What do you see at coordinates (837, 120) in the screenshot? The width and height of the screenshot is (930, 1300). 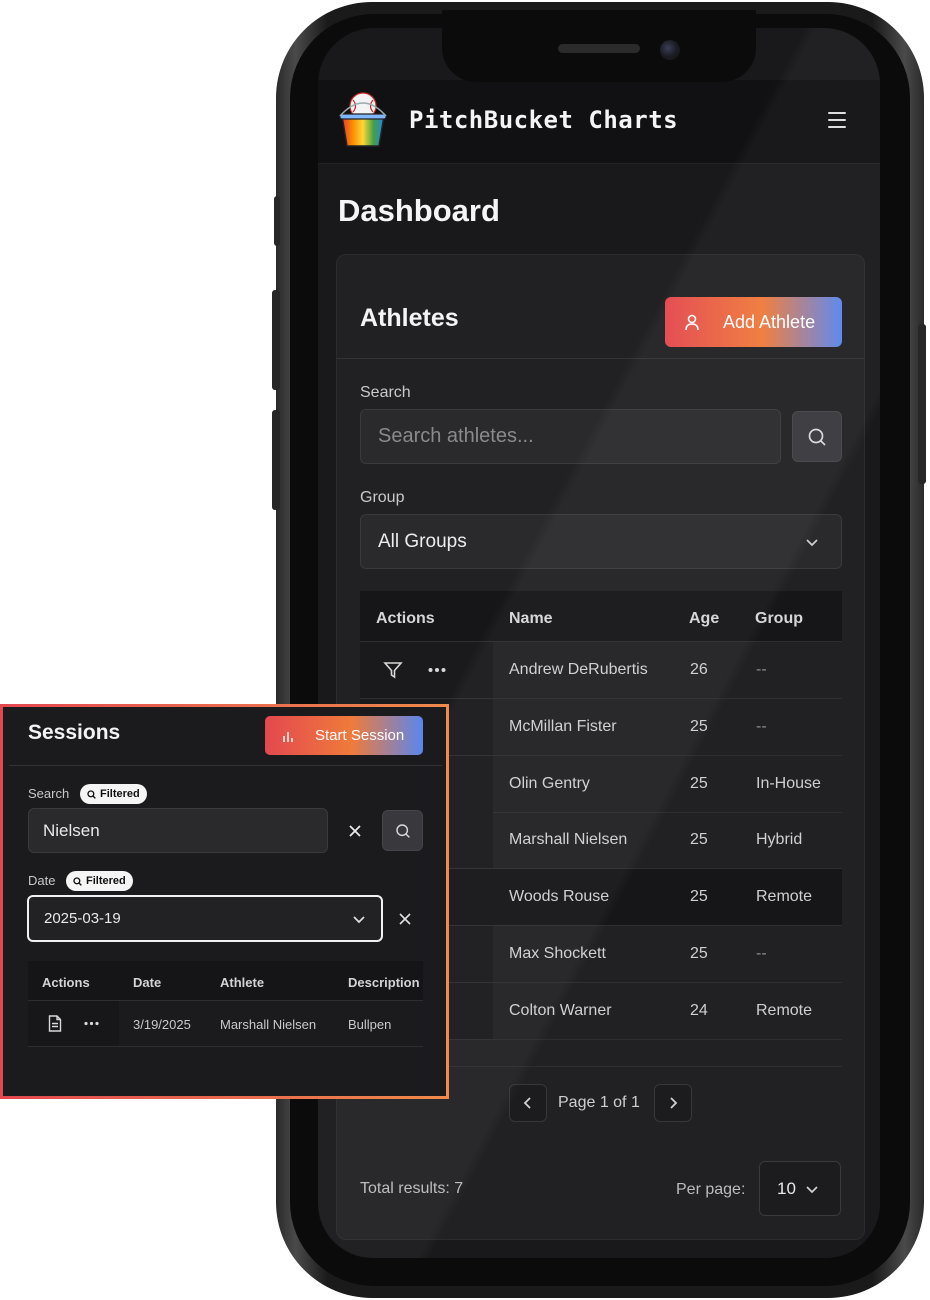 I see `hamburger-menu-icon` at bounding box center [837, 120].